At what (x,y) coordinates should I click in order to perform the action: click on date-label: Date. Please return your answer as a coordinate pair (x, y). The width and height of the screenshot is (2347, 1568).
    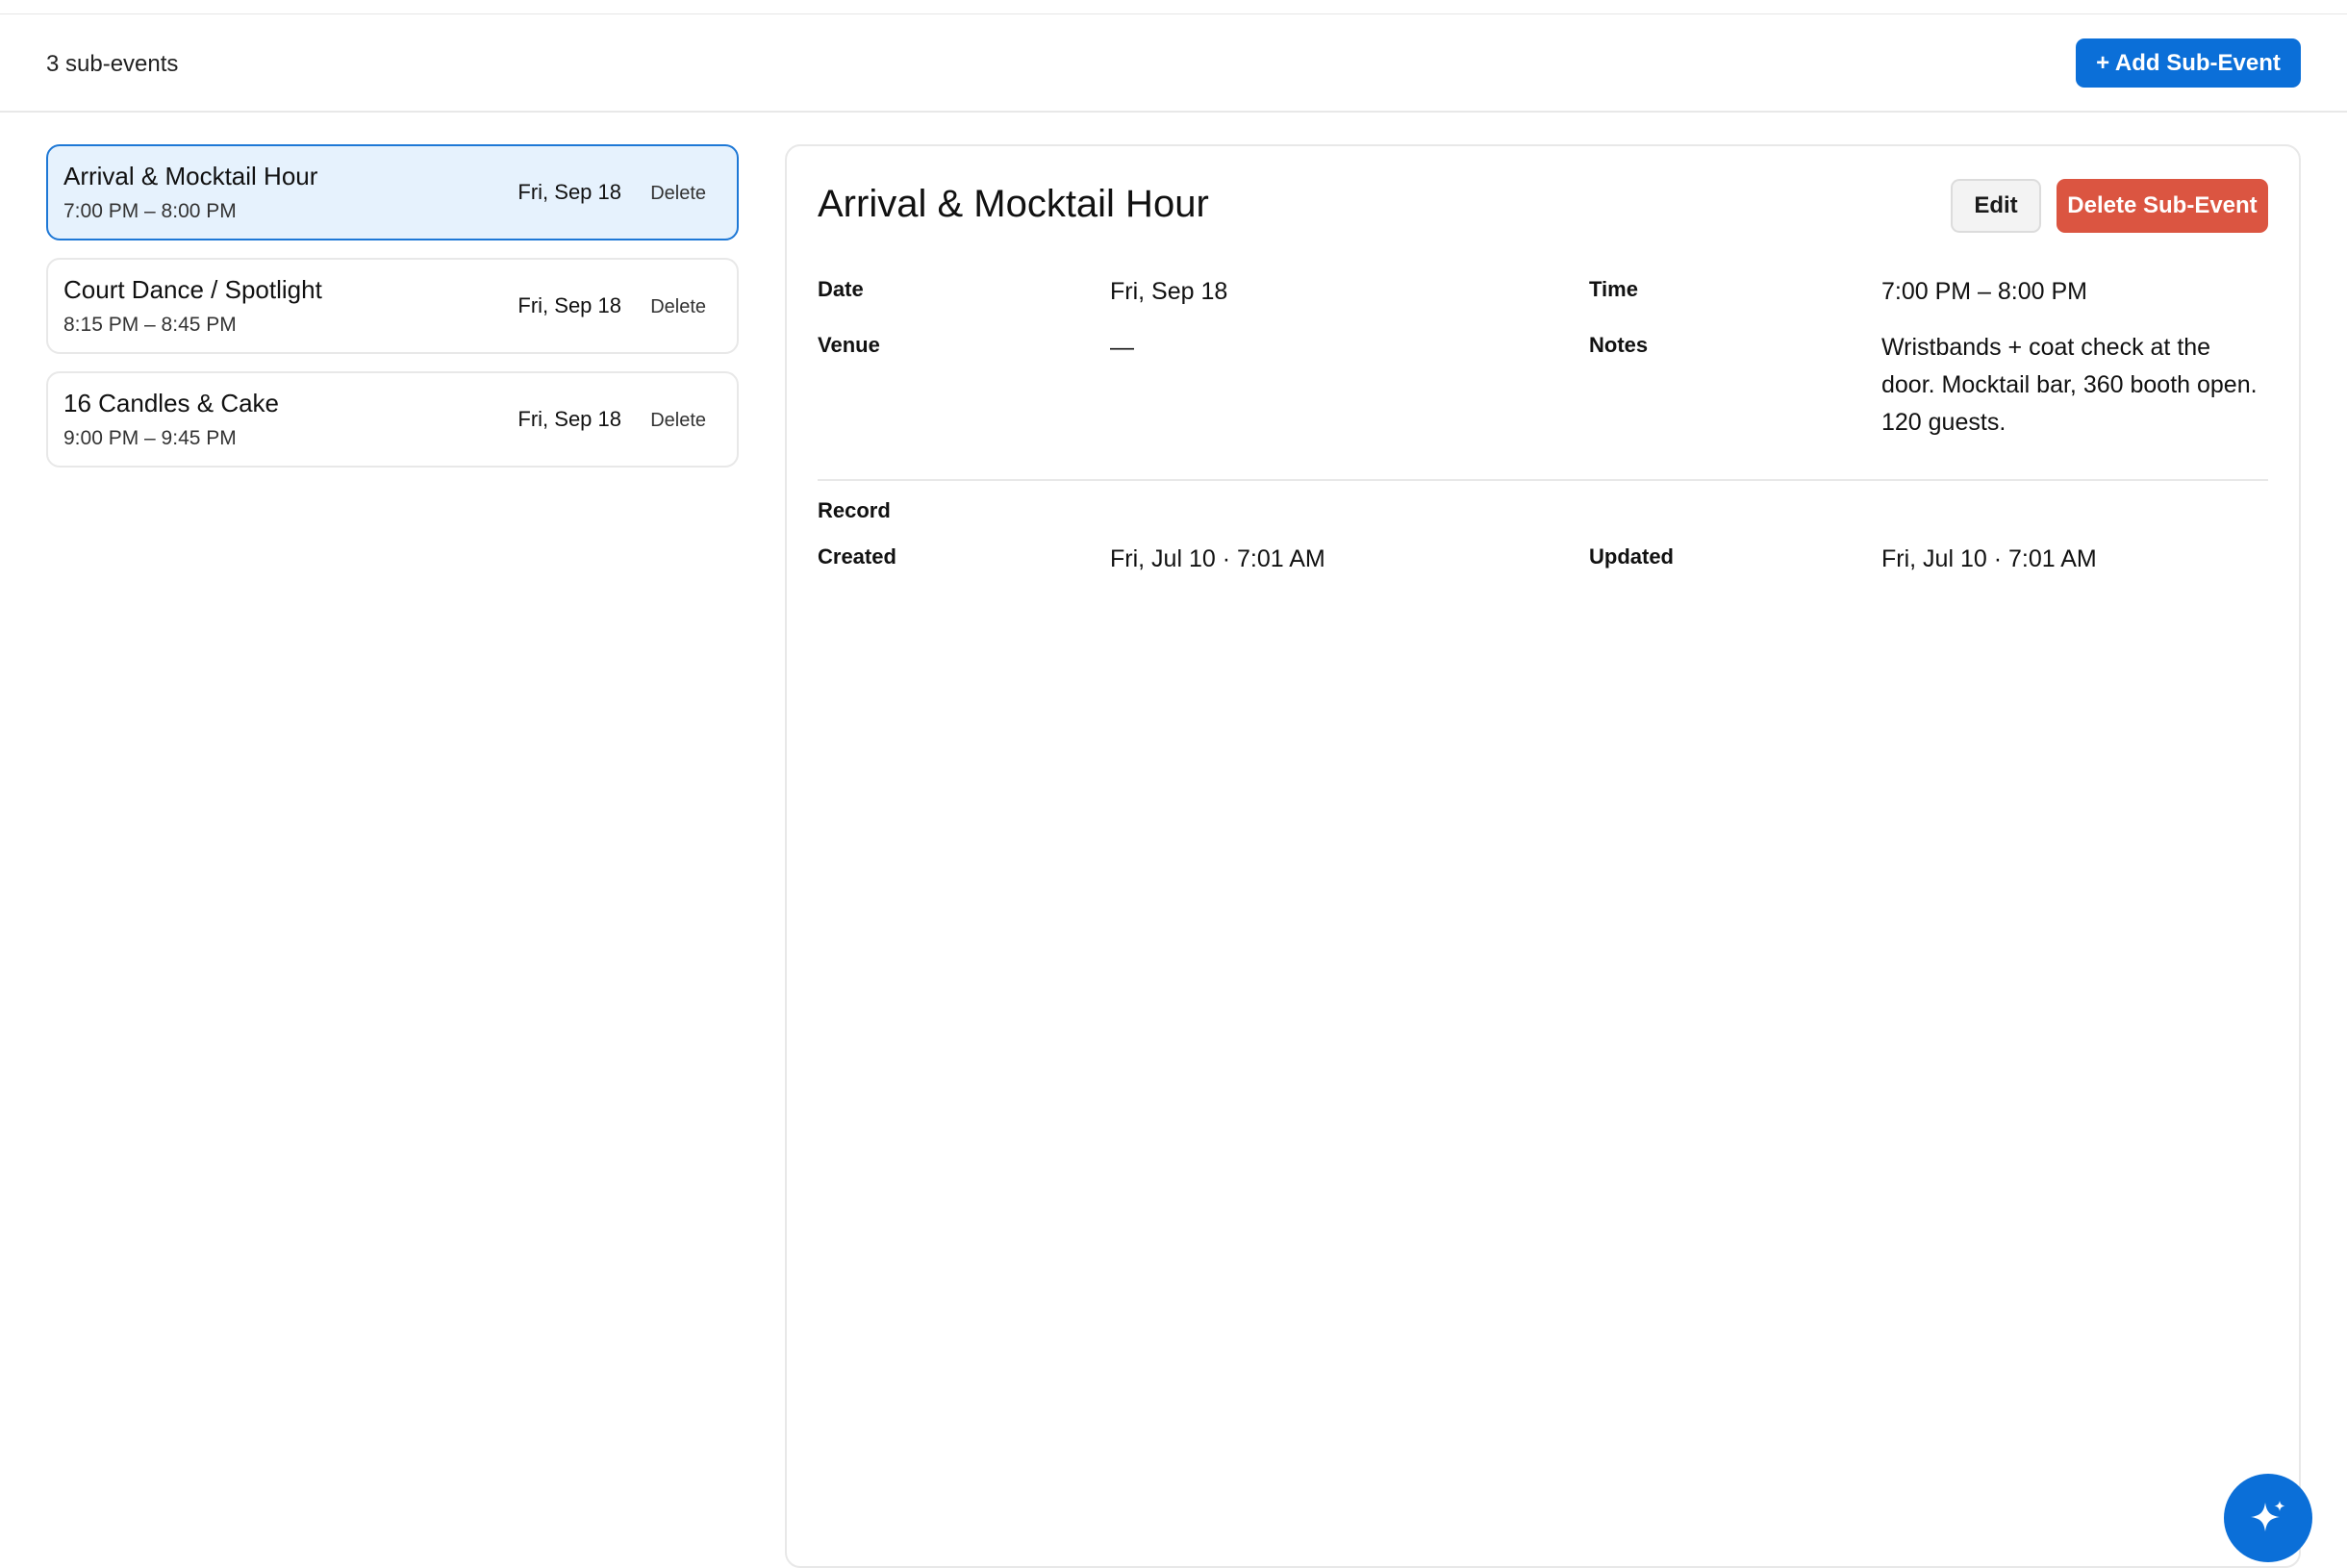
    Looking at the image, I should click on (841, 289).